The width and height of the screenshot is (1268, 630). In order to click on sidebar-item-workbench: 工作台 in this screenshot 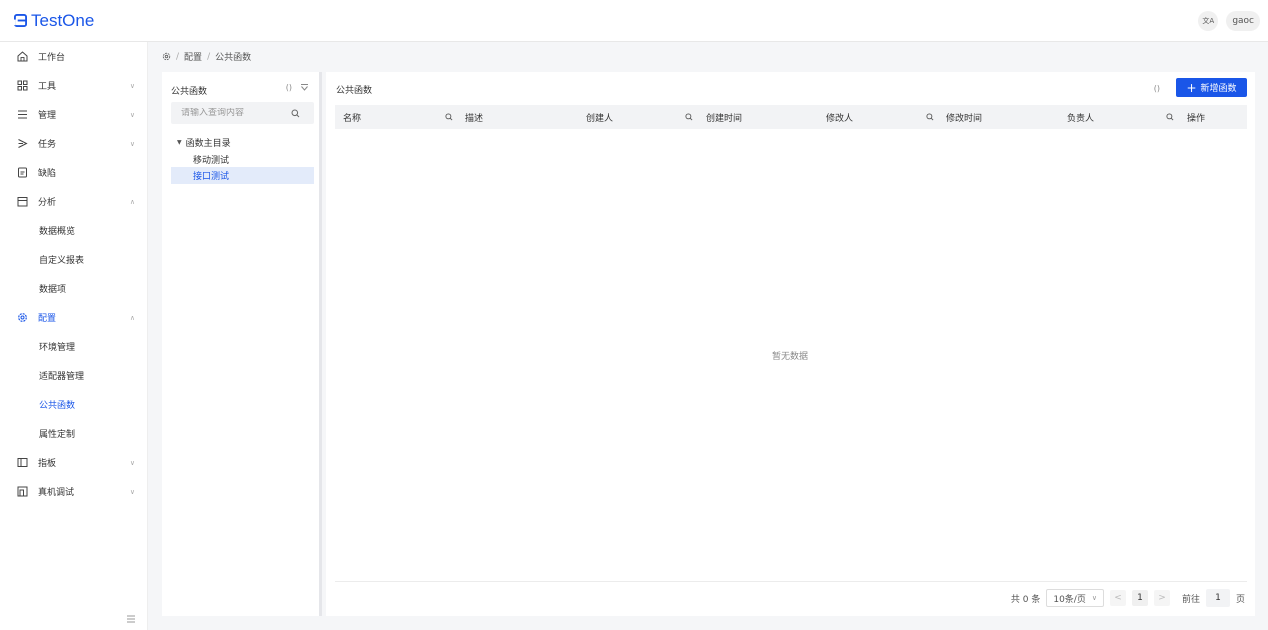, I will do `click(73, 56)`.